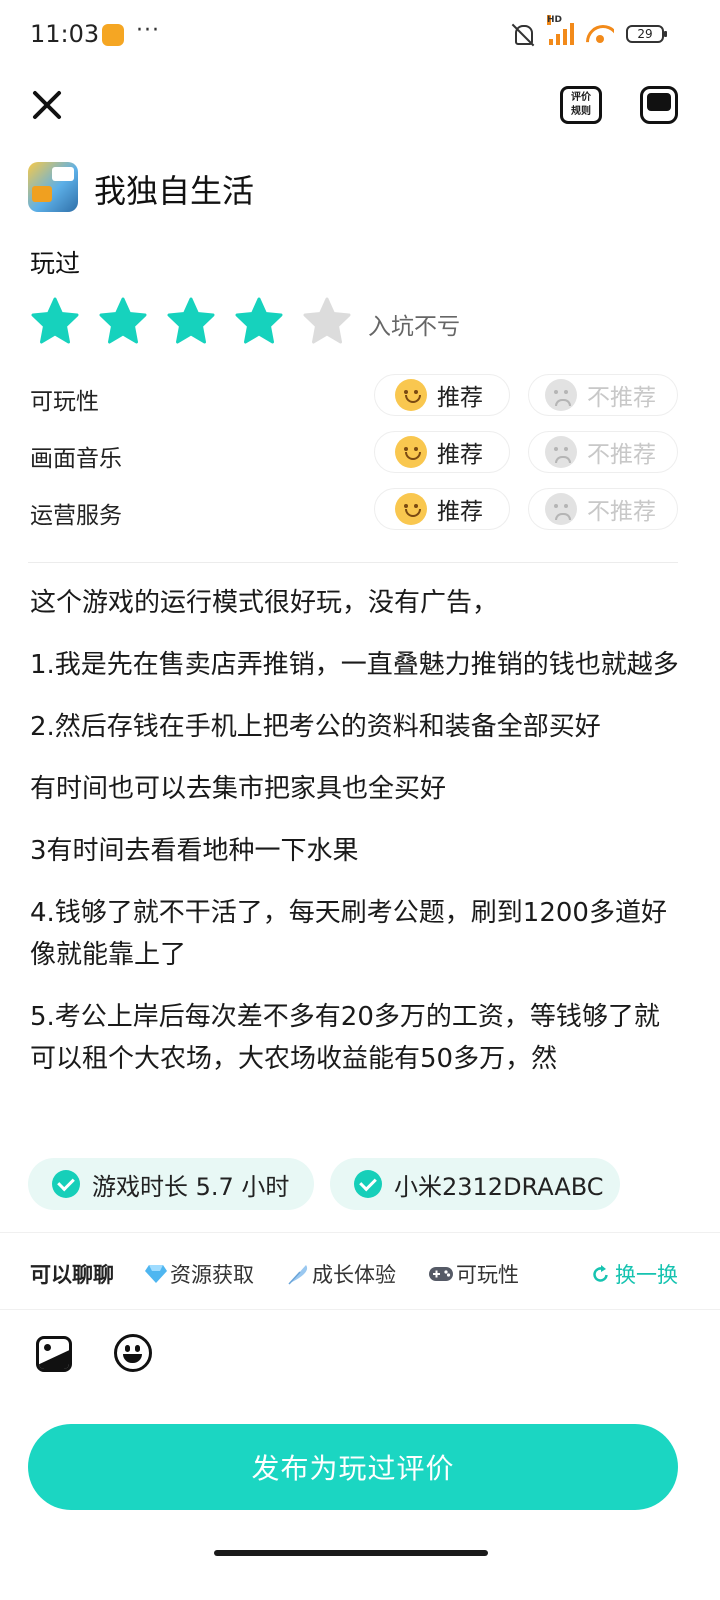 Image resolution: width=720 pixels, height=1600 pixels. What do you see at coordinates (600, 1273) in the screenshot?
I see `refresh-icon` at bounding box center [600, 1273].